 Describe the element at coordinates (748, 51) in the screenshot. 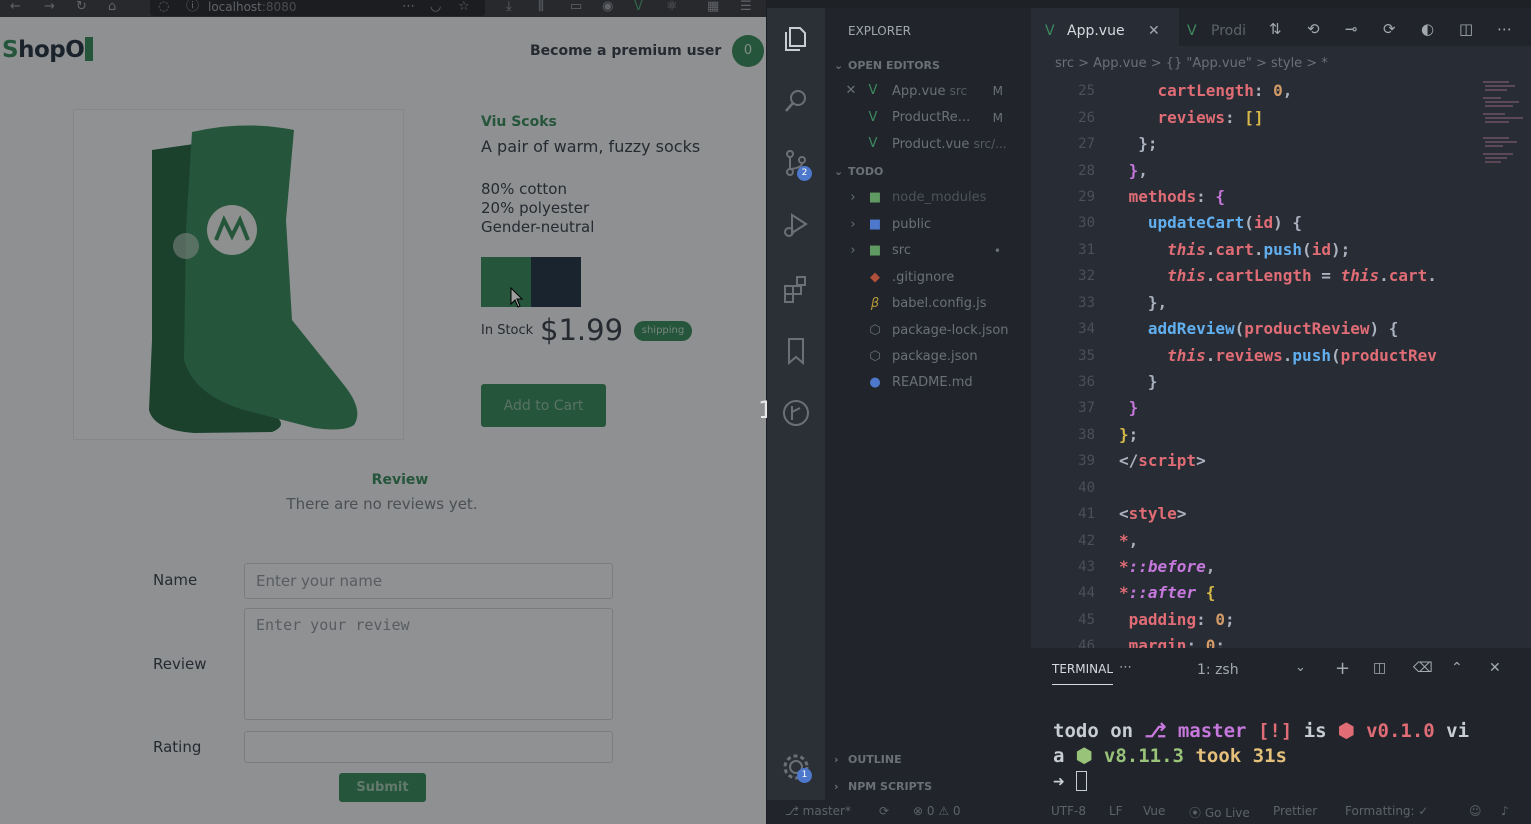

I see `cart-count-badge: 0` at that location.